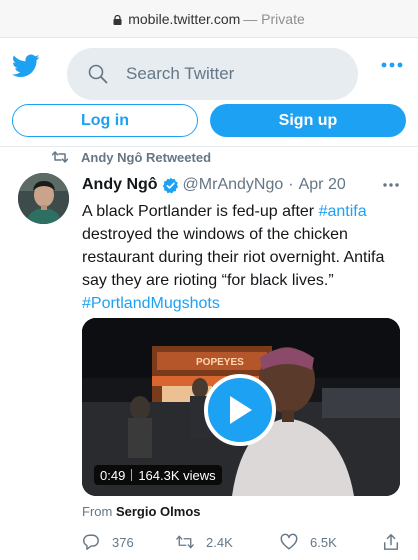 The width and height of the screenshot is (418, 560). What do you see at coordinates (323, 542) in the screenshot?
I see `like-count: 6.5K` at bounding box center [323, 542].